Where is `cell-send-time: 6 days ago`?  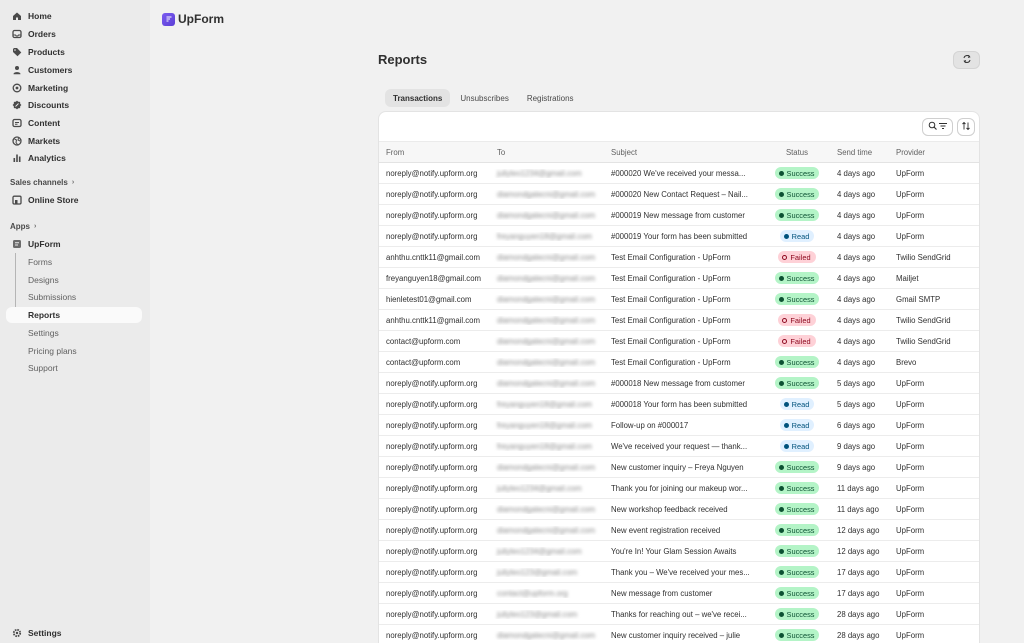
cell-send-time: 6 days ago is located at coordinates (856, 425).